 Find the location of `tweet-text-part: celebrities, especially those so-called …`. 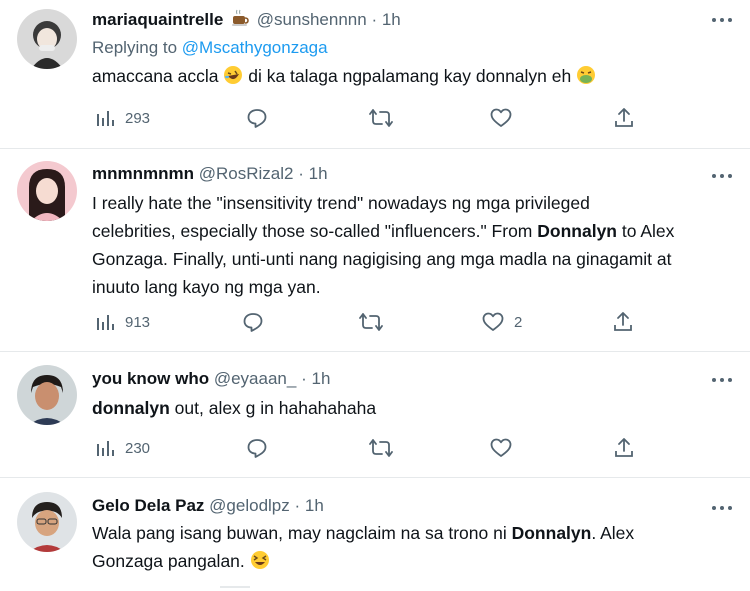

tweet-text-part: celebrities, especially those so-called … is located at coordinates (312, 231).